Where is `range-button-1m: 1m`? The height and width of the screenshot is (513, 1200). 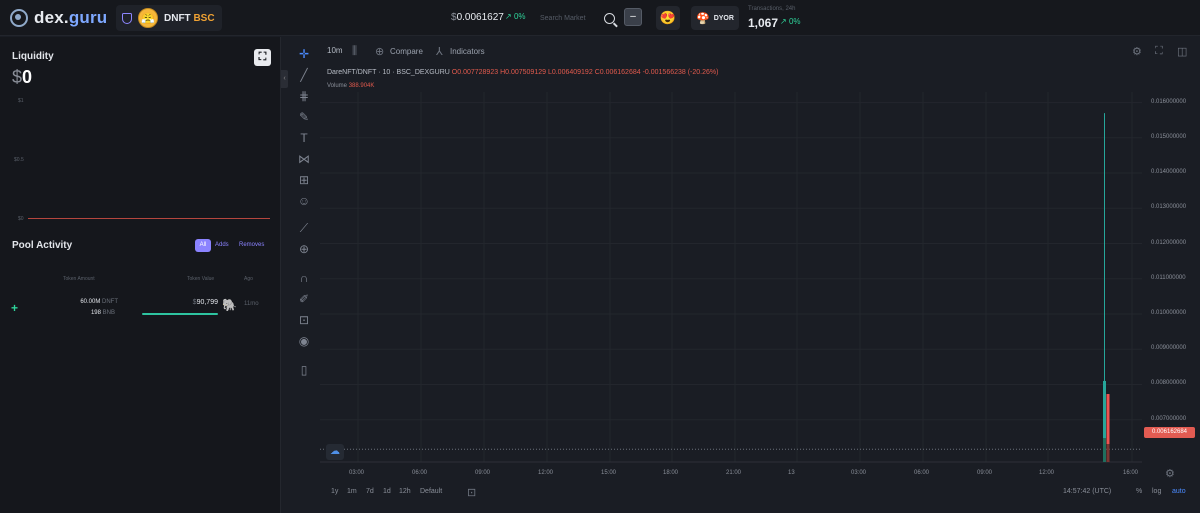 range-button-1m: 1m is located at coordinates (352, 491).